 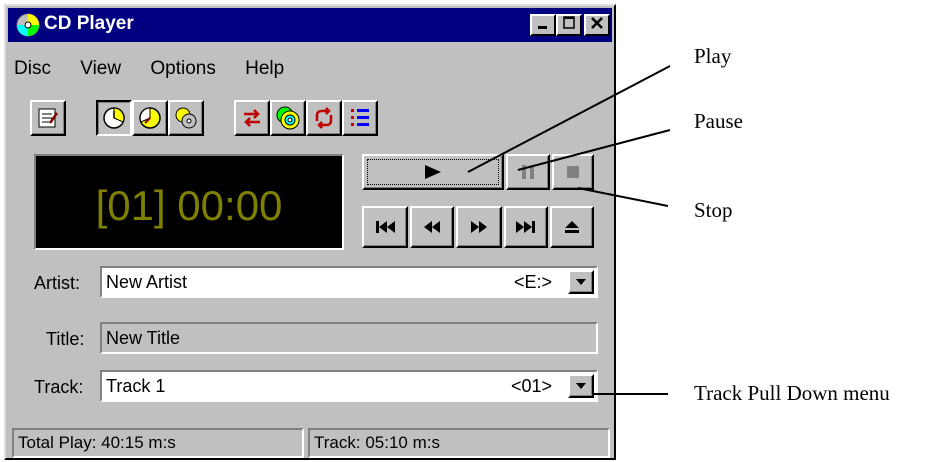 I want to click on pause-callout: Pause, so click(x=718, y=121).